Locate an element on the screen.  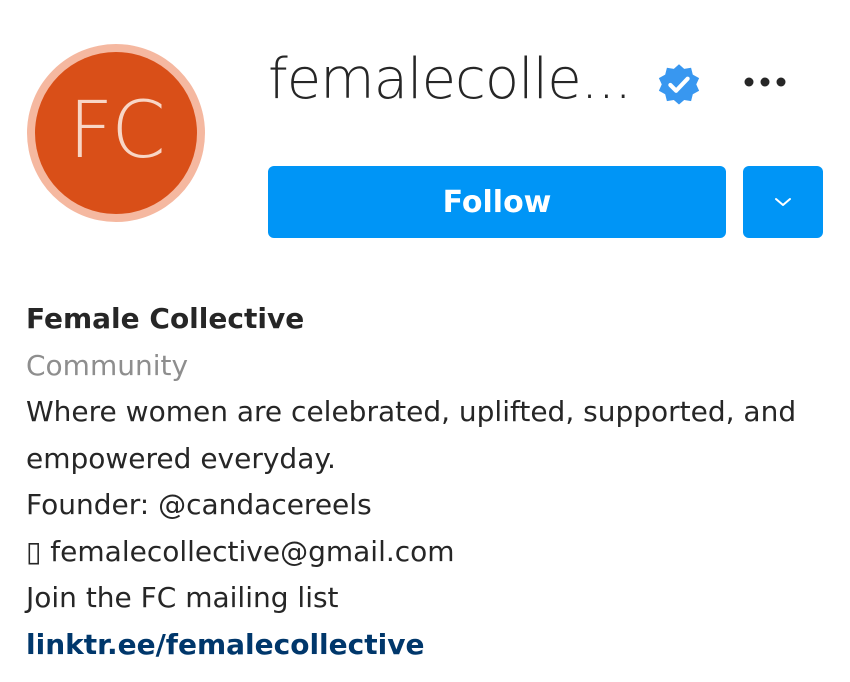
avatar-initials: FC is located at coordinates (116, 131).